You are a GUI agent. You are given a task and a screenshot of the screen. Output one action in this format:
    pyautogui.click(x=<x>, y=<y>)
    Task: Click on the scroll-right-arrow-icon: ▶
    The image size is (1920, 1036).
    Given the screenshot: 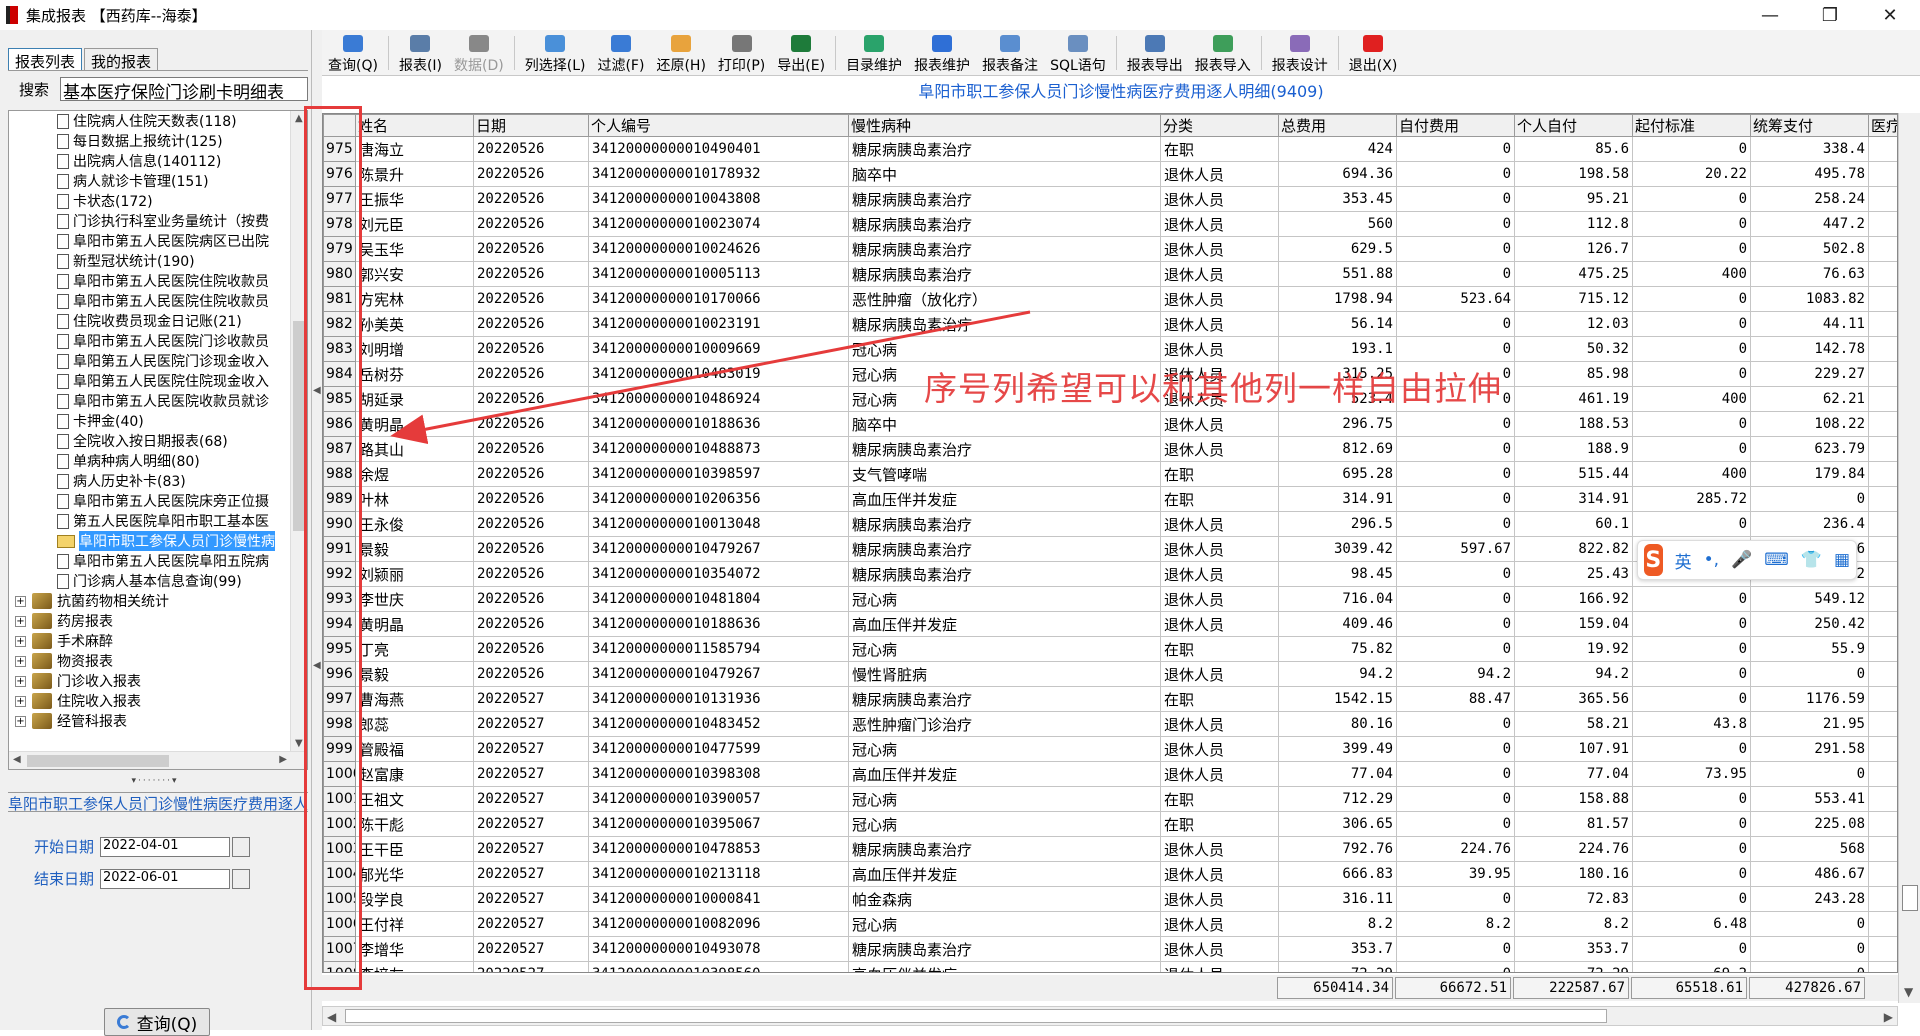 What is the action you would take?
    pyautogui.click(x=283, y=759)
    